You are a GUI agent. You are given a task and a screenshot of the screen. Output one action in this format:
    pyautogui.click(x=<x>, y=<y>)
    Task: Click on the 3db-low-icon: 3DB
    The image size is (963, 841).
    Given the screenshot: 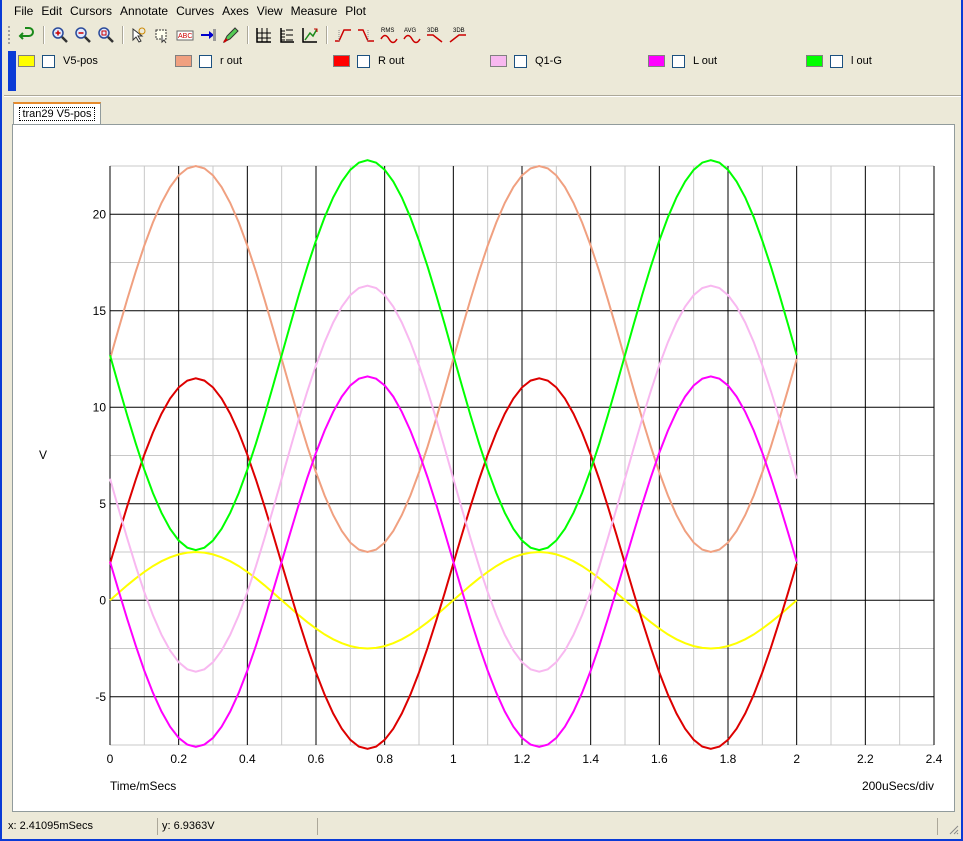 What is the action you would take?
    pyautogui.click(x=458, y=35)
    